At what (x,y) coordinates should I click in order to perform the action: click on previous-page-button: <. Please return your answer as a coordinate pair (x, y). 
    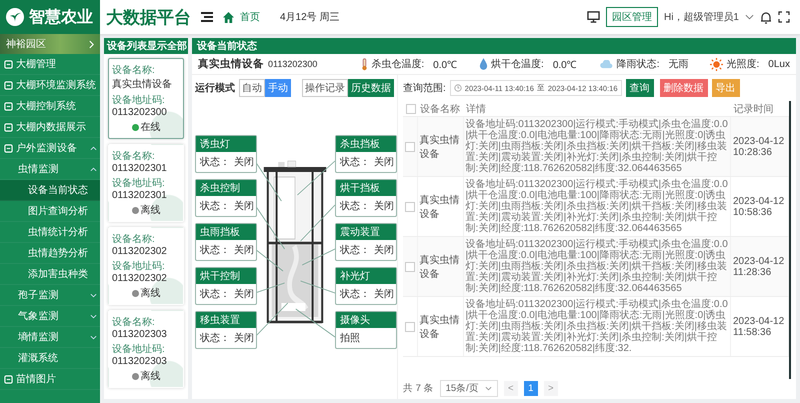
    Looking at the image, I should click on (511, 388).